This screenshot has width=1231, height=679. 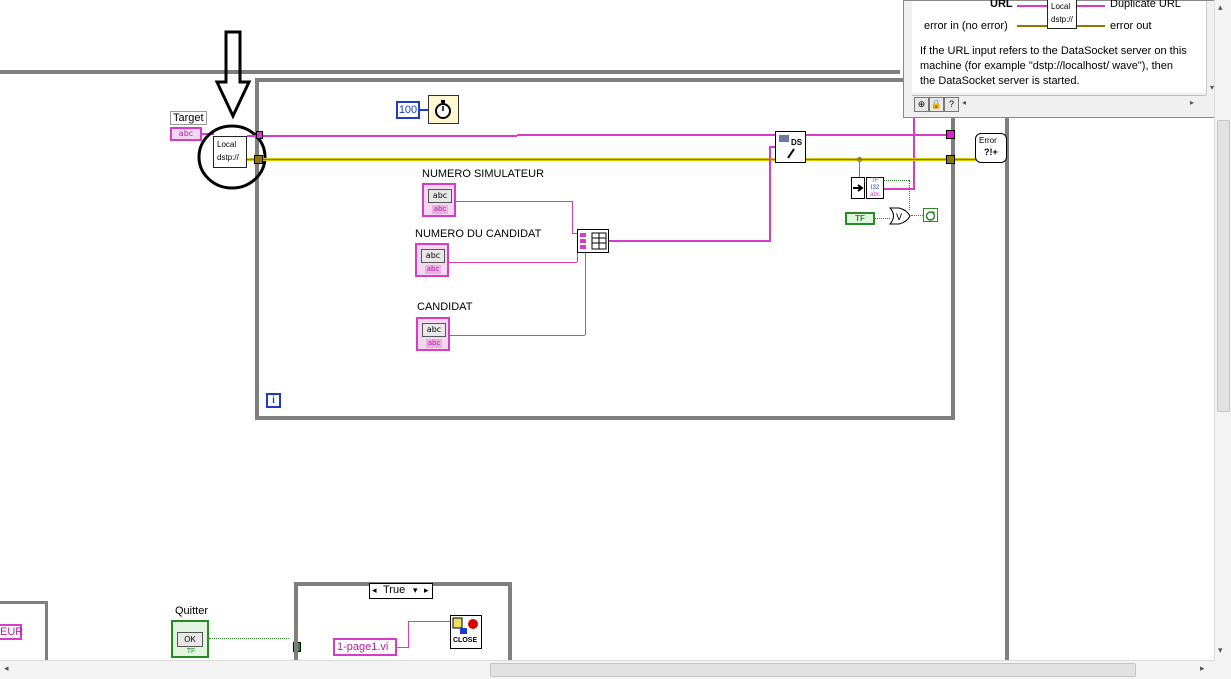 I want to click on case-selector-value: True, so click(x=394, y=590).